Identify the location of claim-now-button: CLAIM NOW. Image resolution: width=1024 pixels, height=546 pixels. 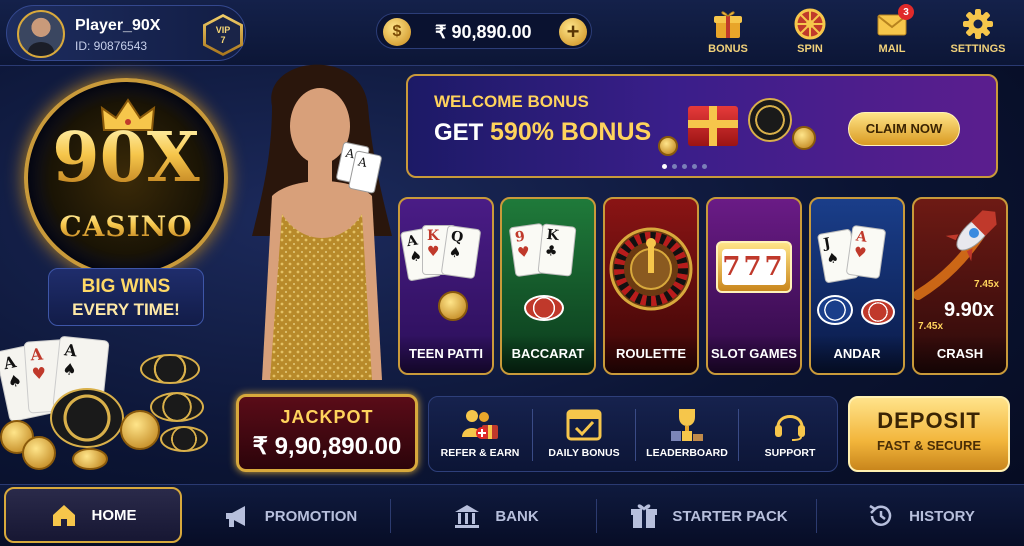
(904, 129).